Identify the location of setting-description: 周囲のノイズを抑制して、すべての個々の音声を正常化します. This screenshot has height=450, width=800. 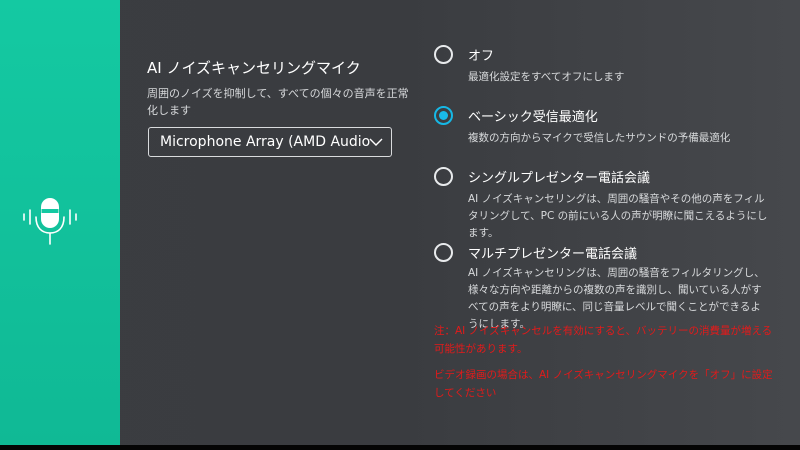
(278, 102).